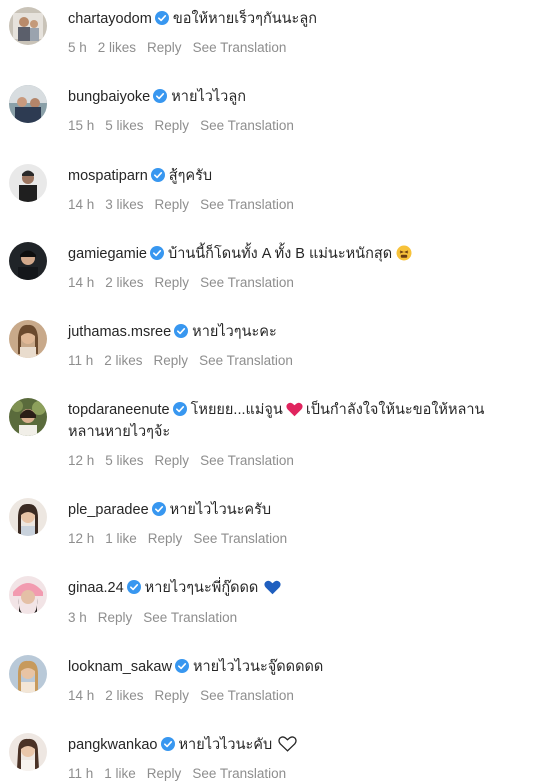 This screenshot has height=782, width=536. Describe the element at coordinates (220, 510) in the screenshot. I see `comment-text: หายไวไวนะครับ` at that location.